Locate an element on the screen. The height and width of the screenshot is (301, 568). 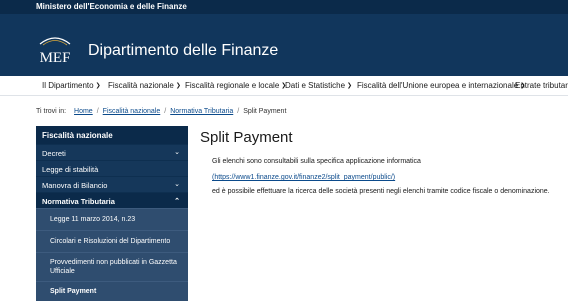
breadcrumb-normativa: Normativa Tributaria is located at coordinates (201, 111).